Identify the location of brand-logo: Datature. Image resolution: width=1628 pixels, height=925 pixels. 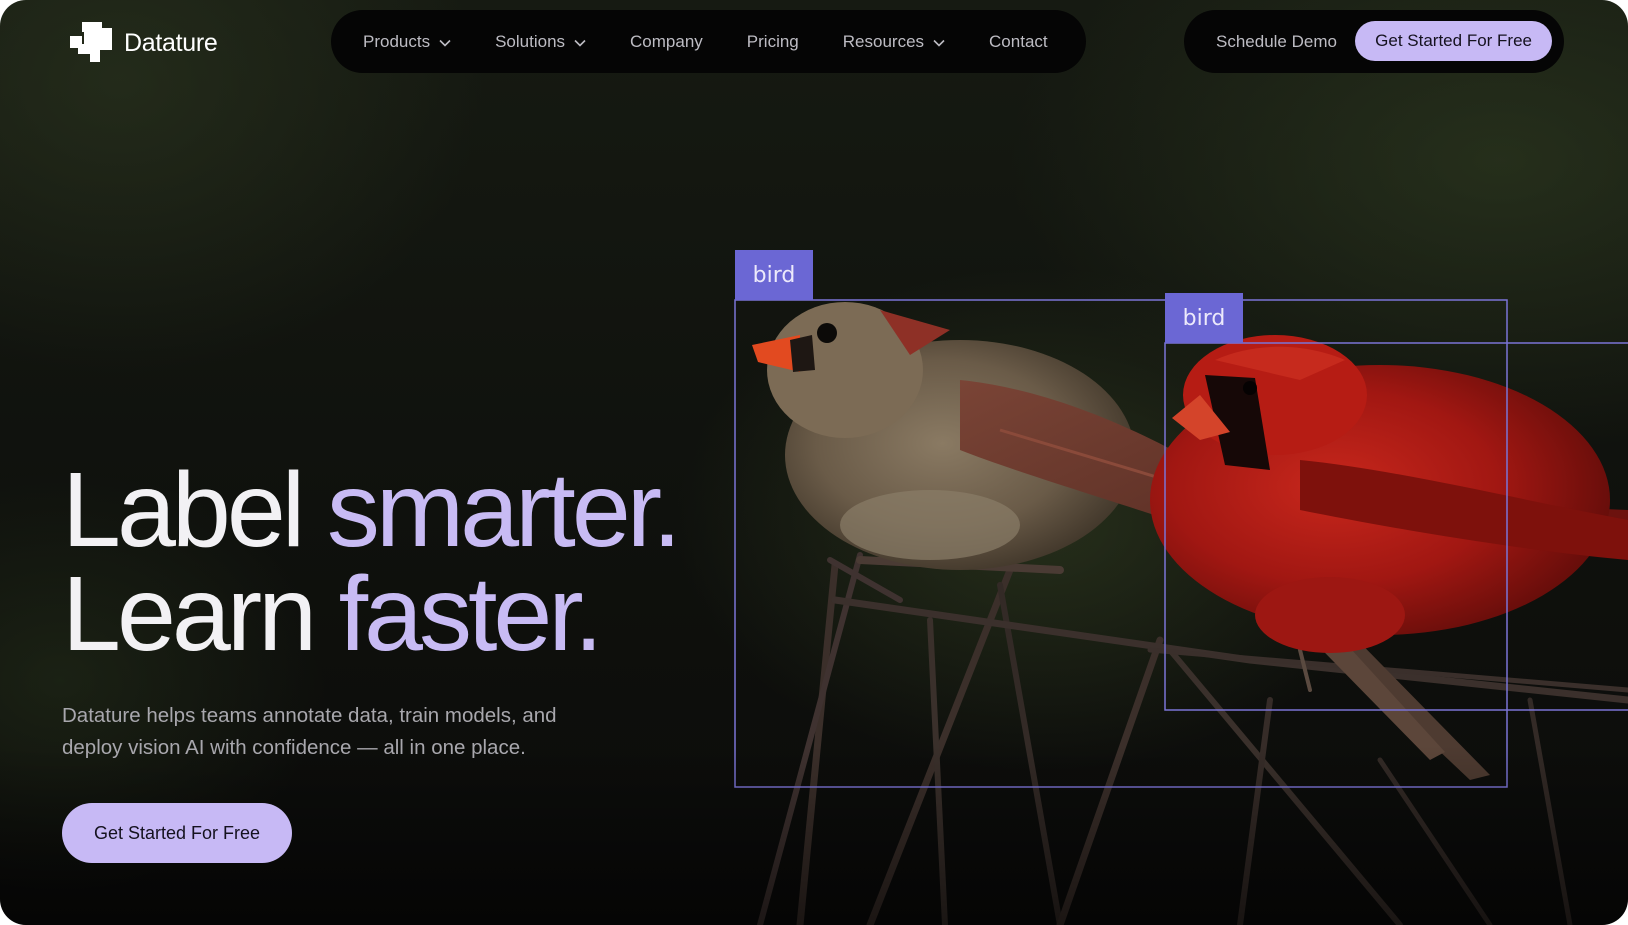
(143, 43).